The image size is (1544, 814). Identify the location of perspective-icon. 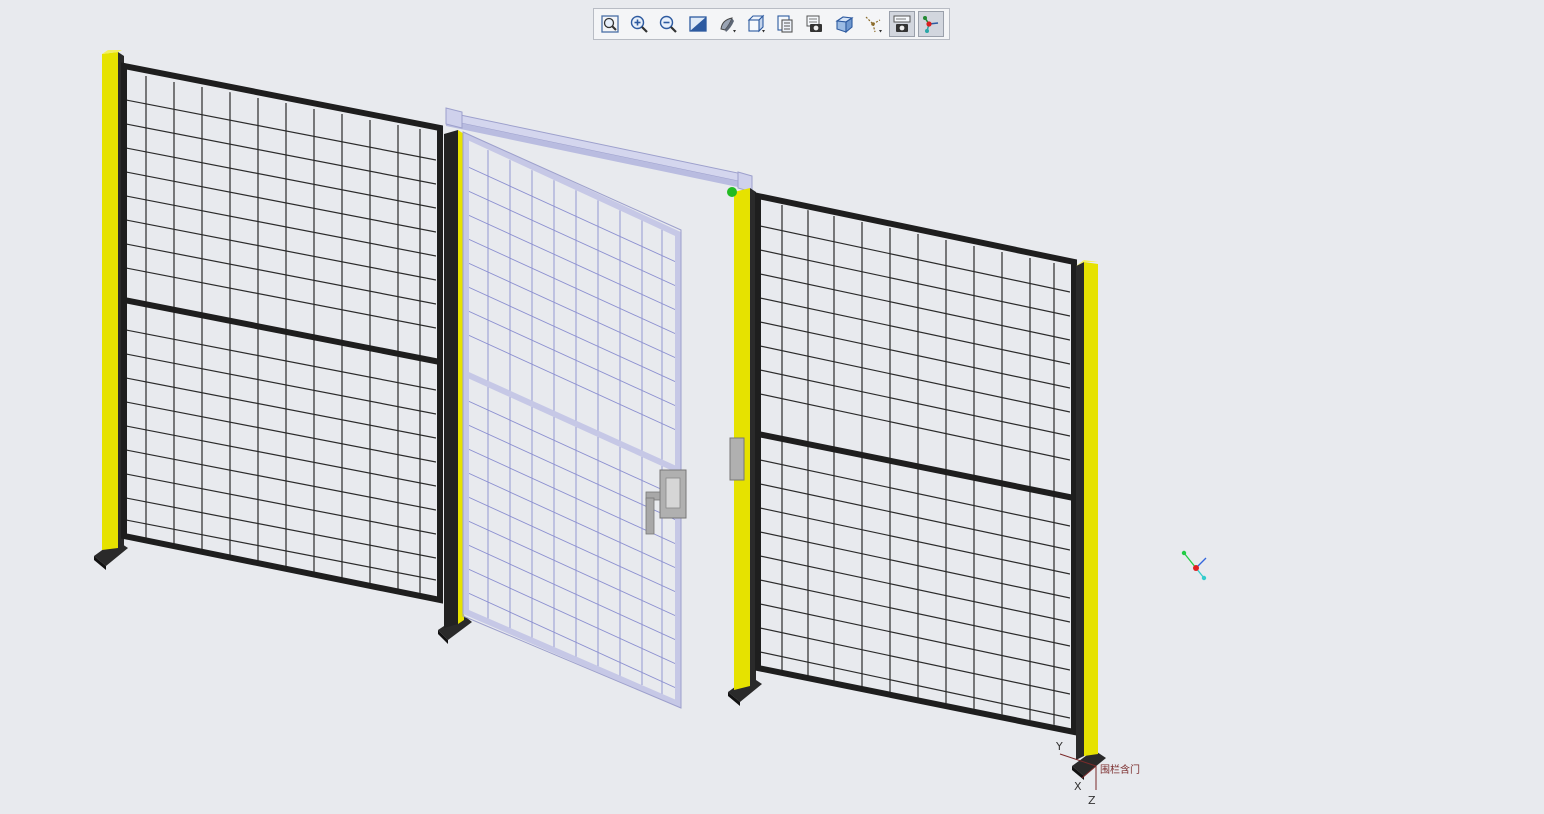
(844, 25).